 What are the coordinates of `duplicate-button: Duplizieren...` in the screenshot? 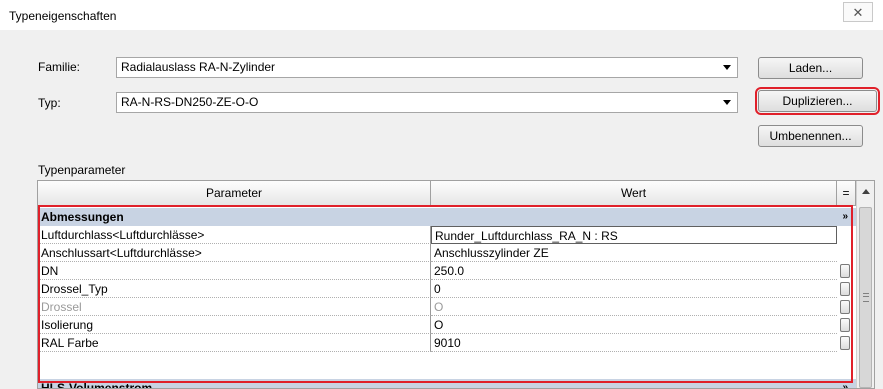 It's located at (817, 101).